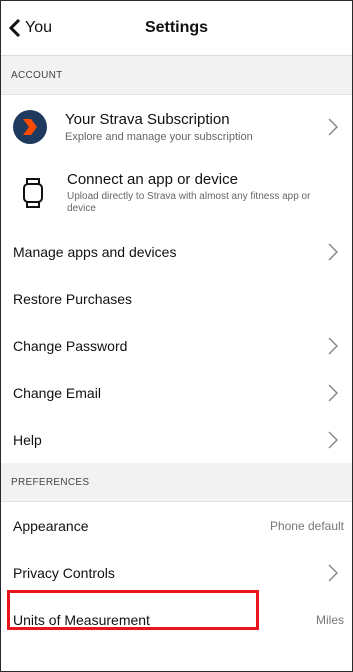 This screenshot has height=672, width=353. I want to click on settings-item-restore-purchases: Restore Purchases, so click(176, 298).